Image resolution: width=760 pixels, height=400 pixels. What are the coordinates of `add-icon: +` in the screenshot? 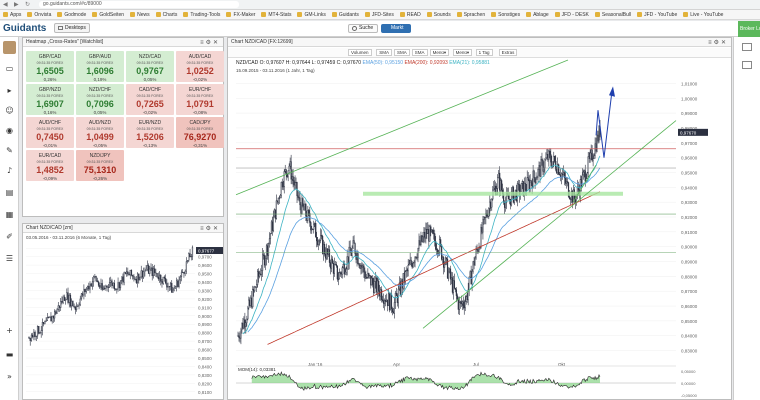 It's located at (9, 331).